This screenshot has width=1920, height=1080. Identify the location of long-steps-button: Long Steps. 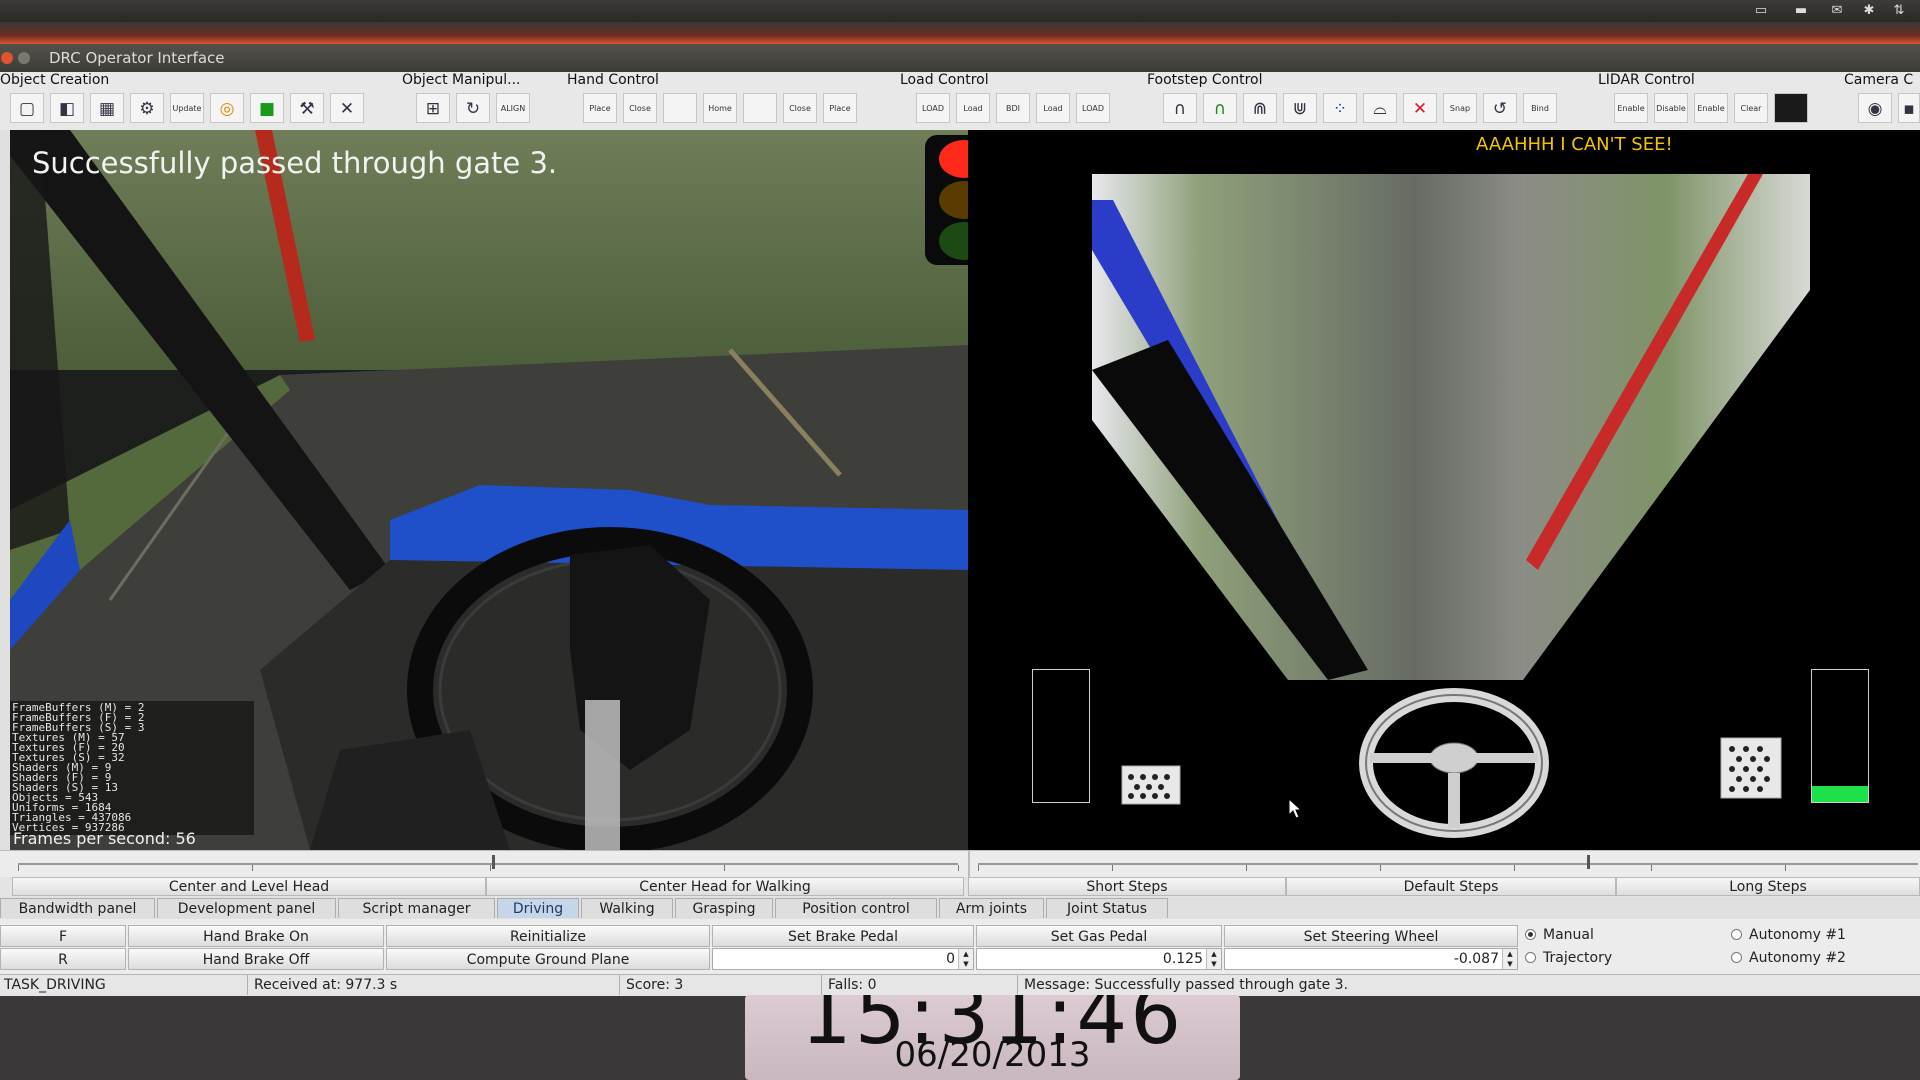
(1768, 886).